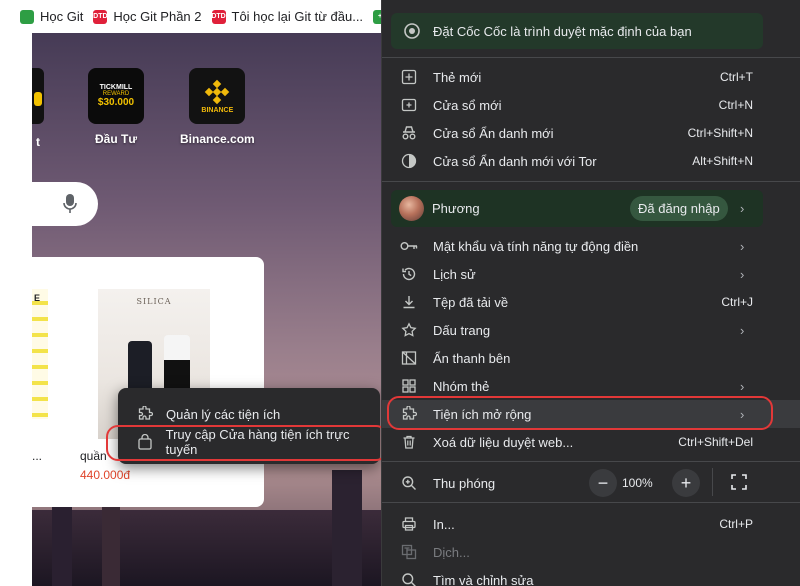  Describe the element at coordinates (736, 524) in the screenshot. I see `menu-item-shortcut: Ctrl+P` at that location.